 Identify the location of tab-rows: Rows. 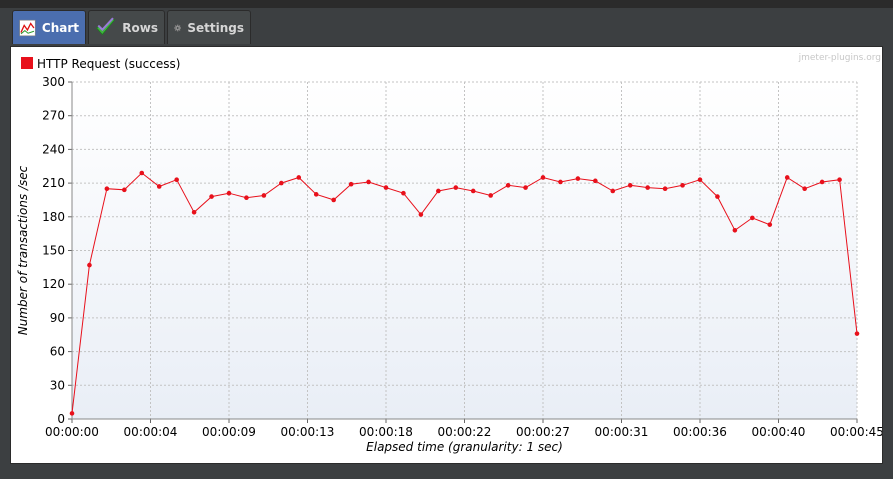
(126, 27).